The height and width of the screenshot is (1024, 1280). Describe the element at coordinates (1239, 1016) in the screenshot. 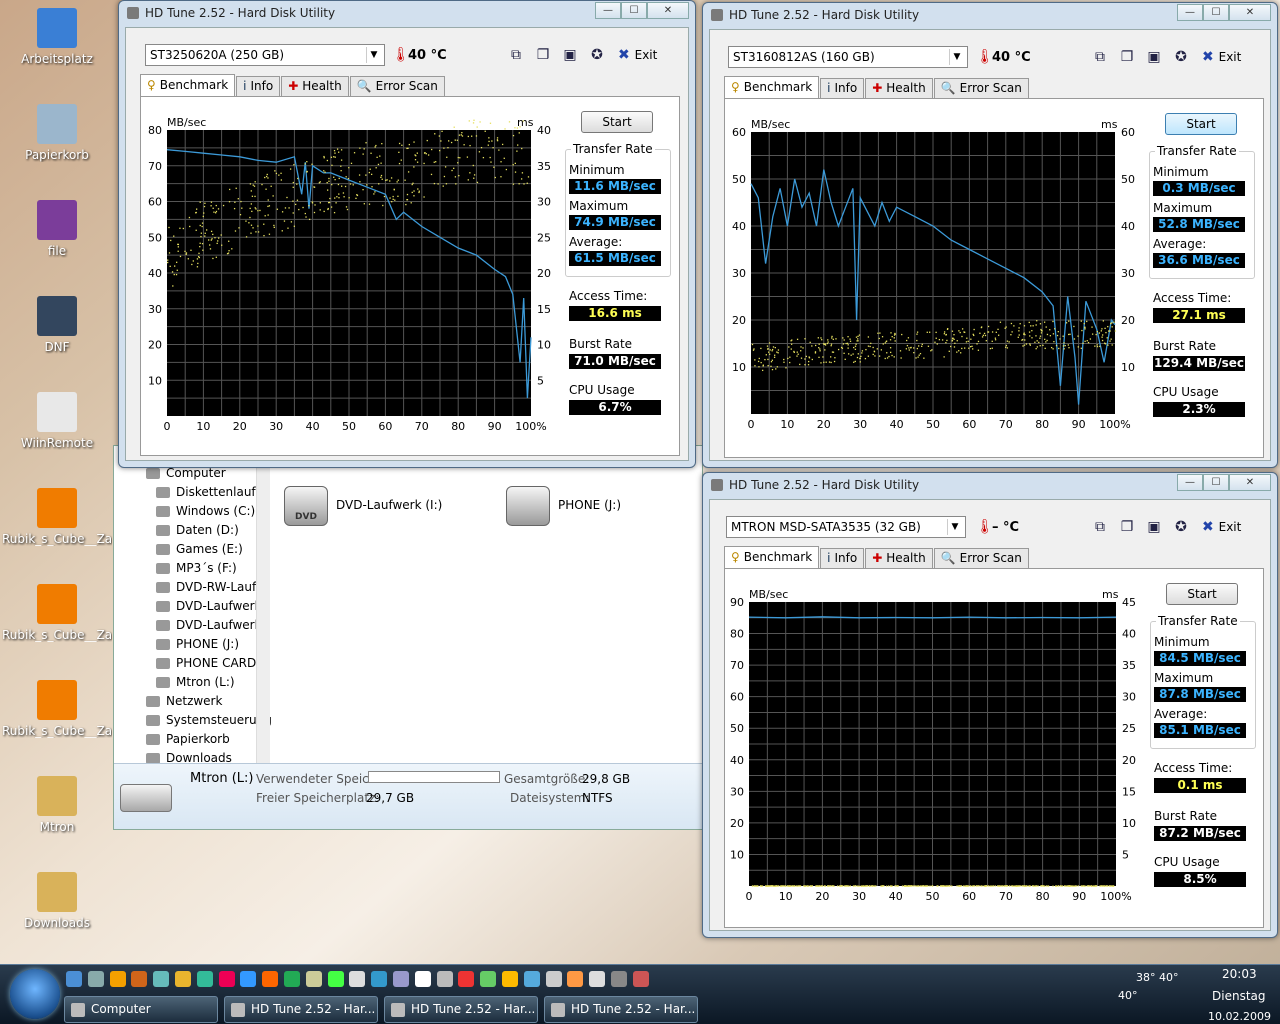

I see `clock-date: 10.02.2009` at that location.